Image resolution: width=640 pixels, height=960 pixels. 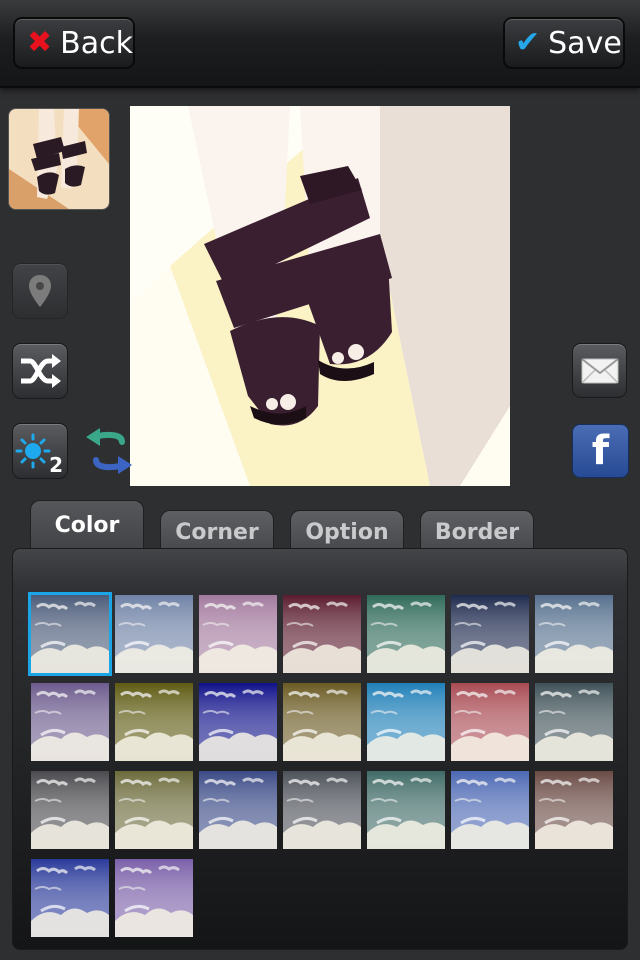 I want to click on tab-label: Color, so click(x=87, y=525).